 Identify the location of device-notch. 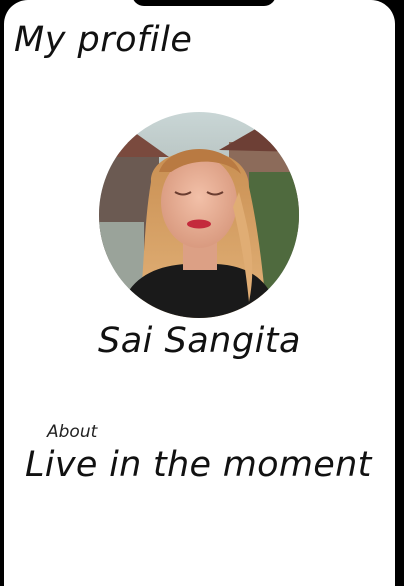
(204, 3).